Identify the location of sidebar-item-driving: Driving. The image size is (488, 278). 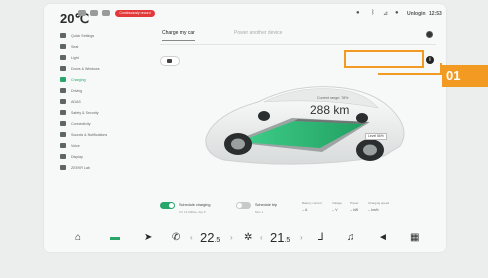
(105, 90).